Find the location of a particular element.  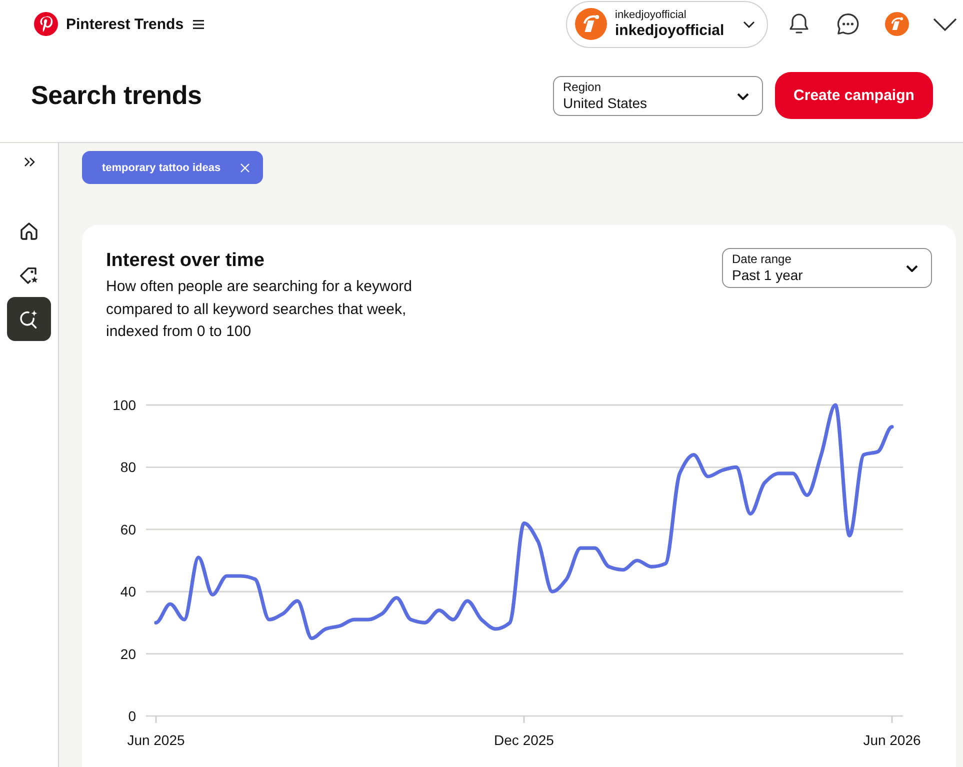

account-switcher: inkedjoyofficial inkedjoyofficial is located at coordinates (667, 24).